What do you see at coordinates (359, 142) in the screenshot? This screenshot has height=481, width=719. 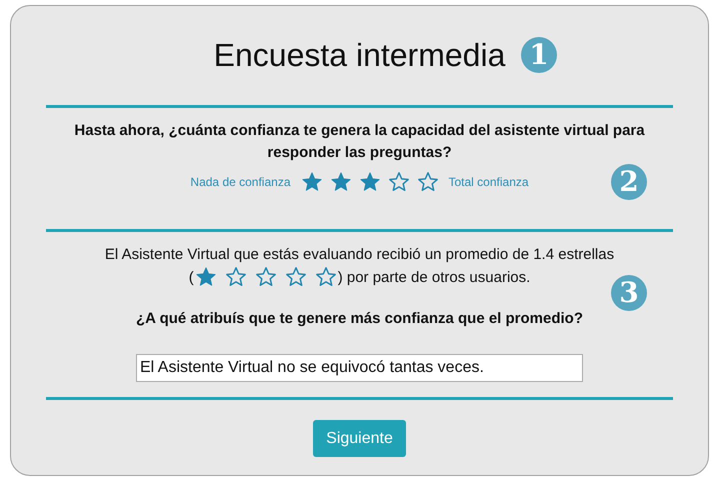 I see `question-text: Hasta ahora, ¿cuánta confianza te genera la capacidad del asistente virtual para responder las preguntas?` at bounding box center [359, 142].